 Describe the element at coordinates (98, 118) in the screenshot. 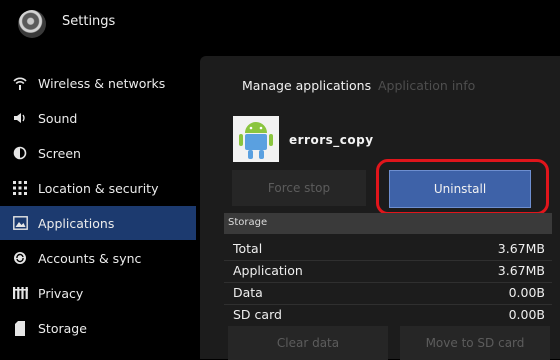

I see `sidebar-item-sound: Sound` at that location.